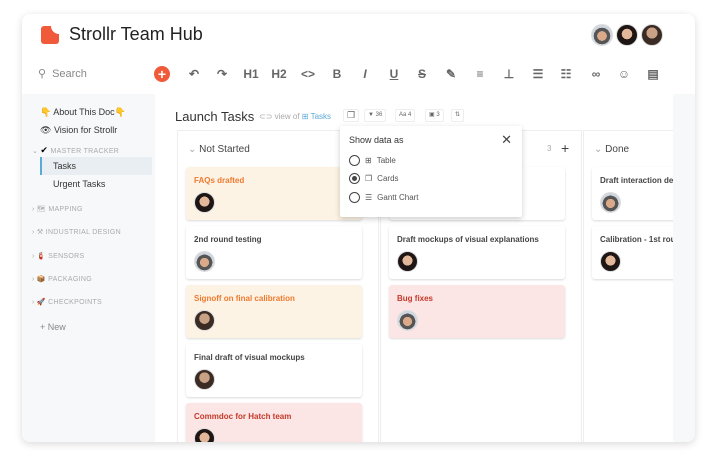 The image size is (715, 467). What do you see at coordinates (42, 74) in the screenshot?
I see `search-icon: ⚲` at bounding box center [42, 74].